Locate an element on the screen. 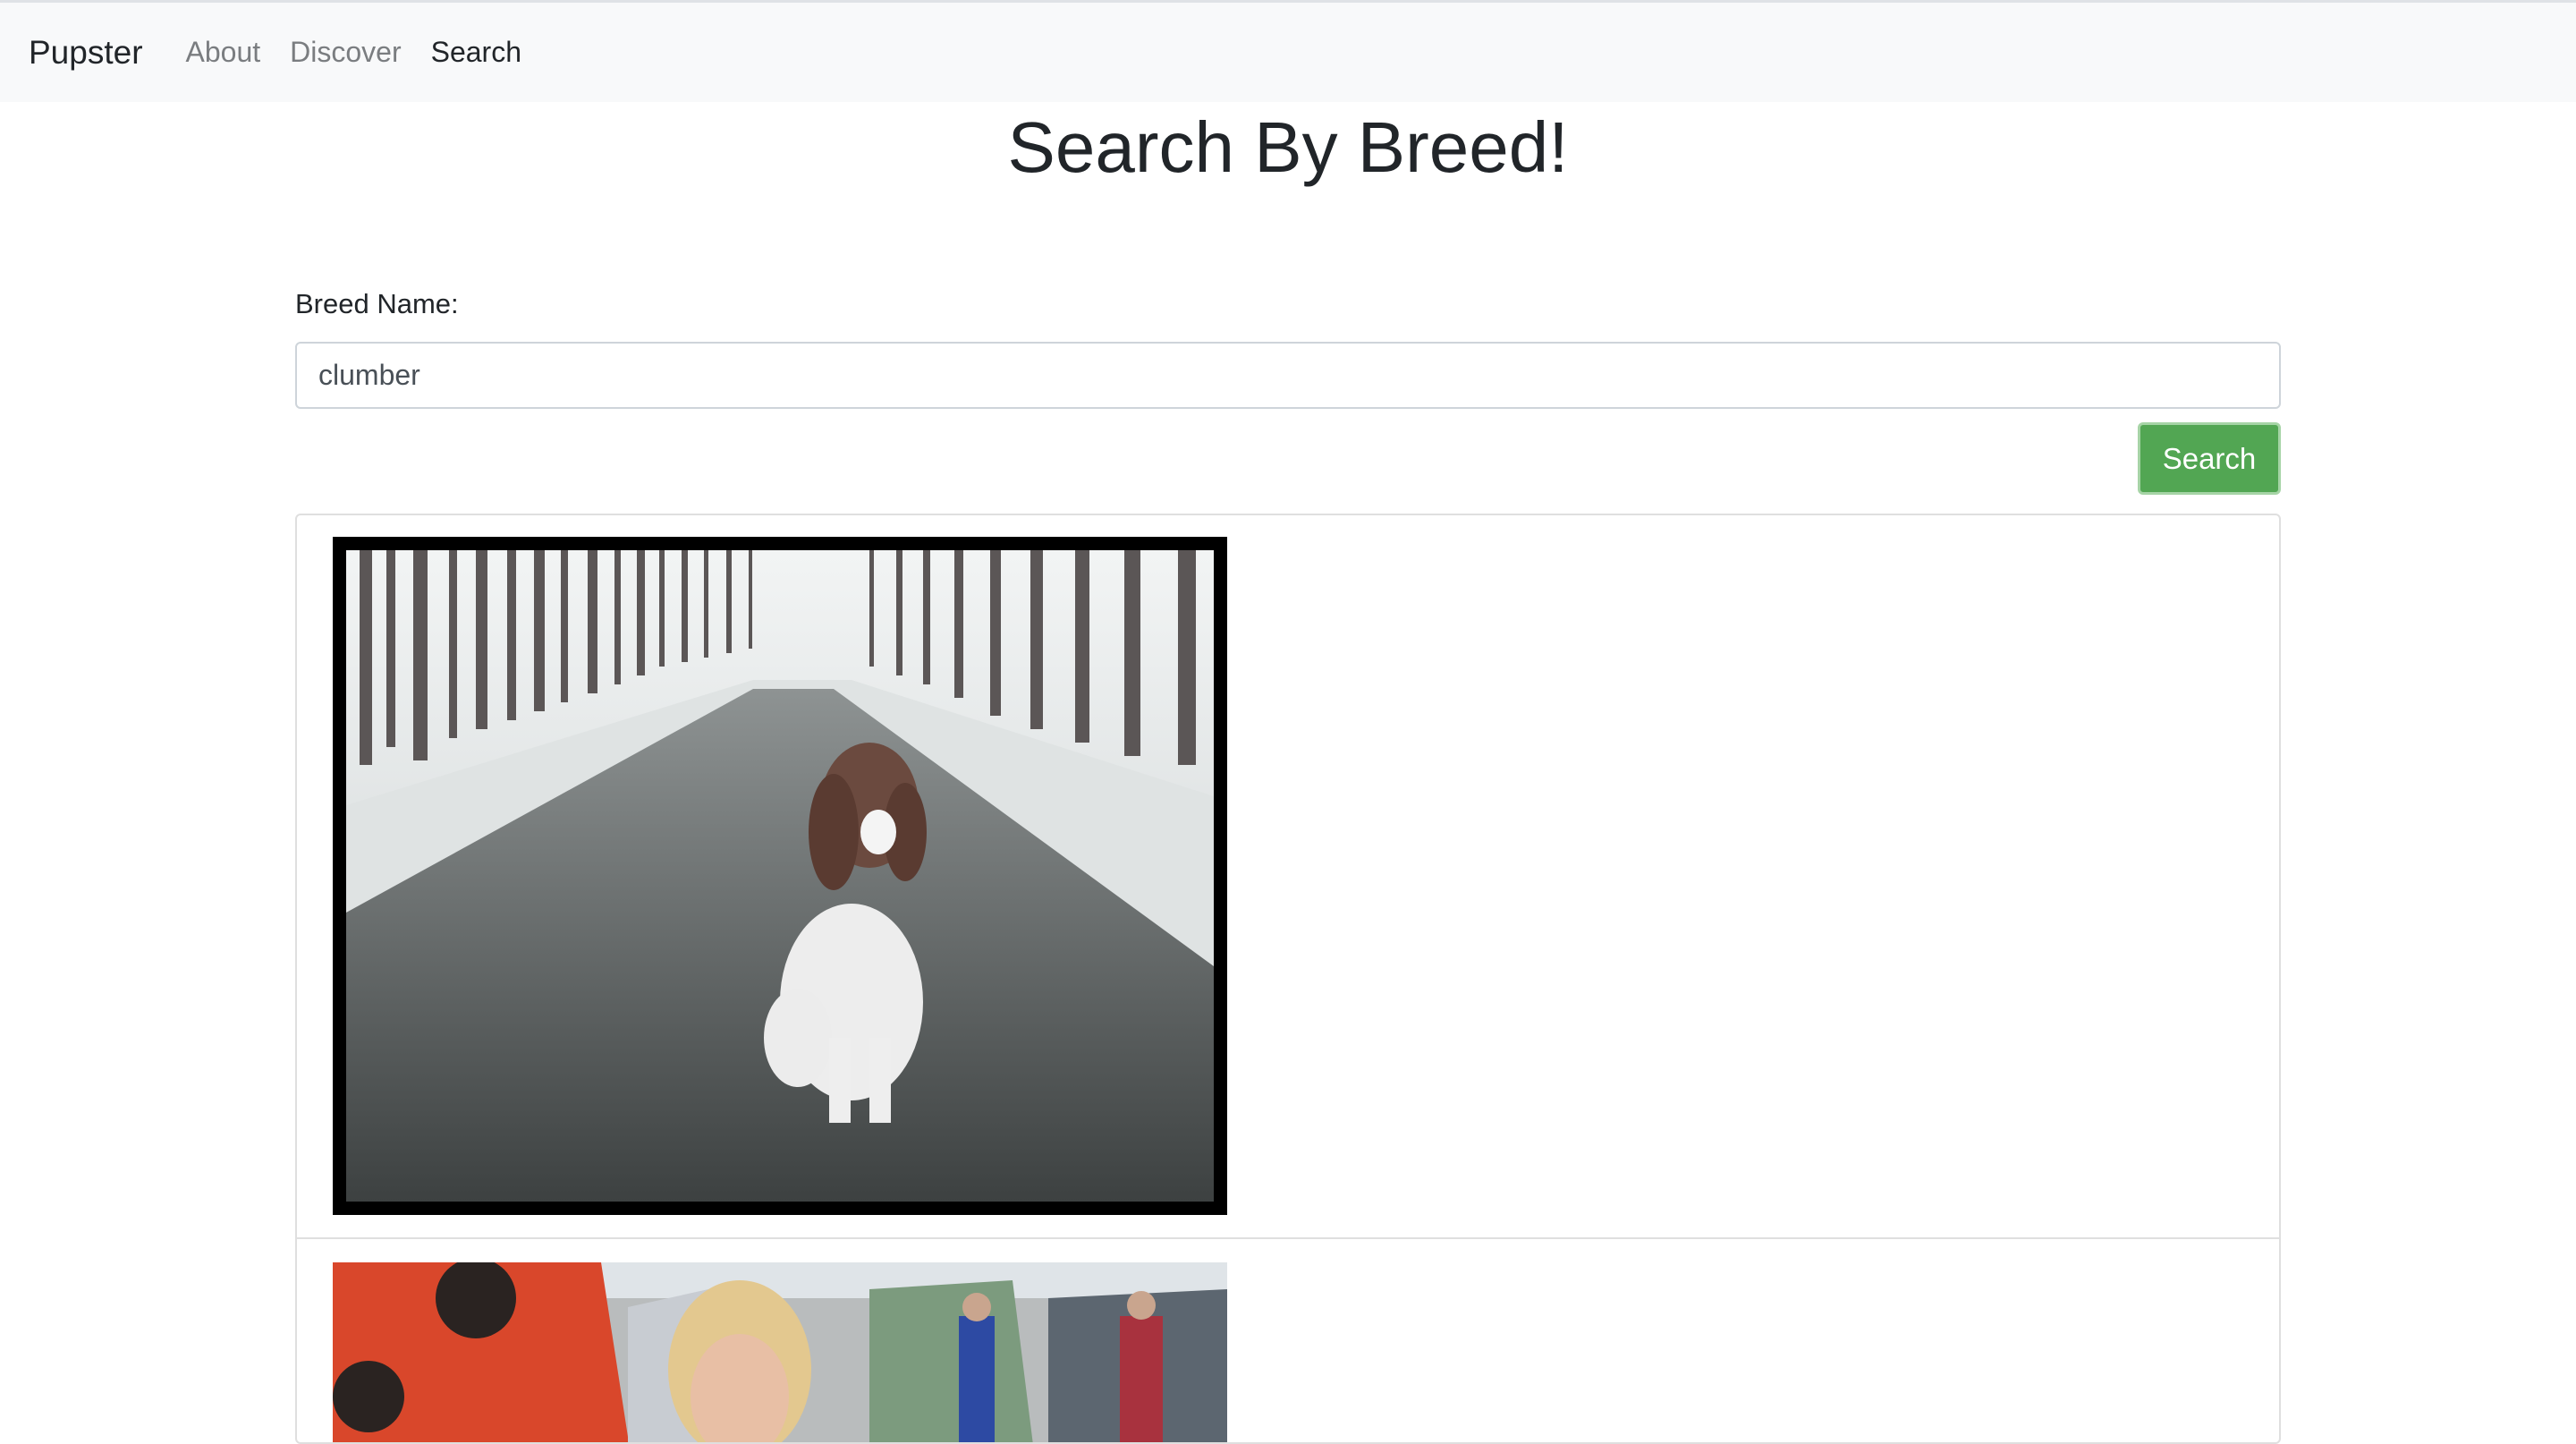 This screenshot has width=2576, height=1444. nav-link-search: Search is located at coordinates (476, 52).